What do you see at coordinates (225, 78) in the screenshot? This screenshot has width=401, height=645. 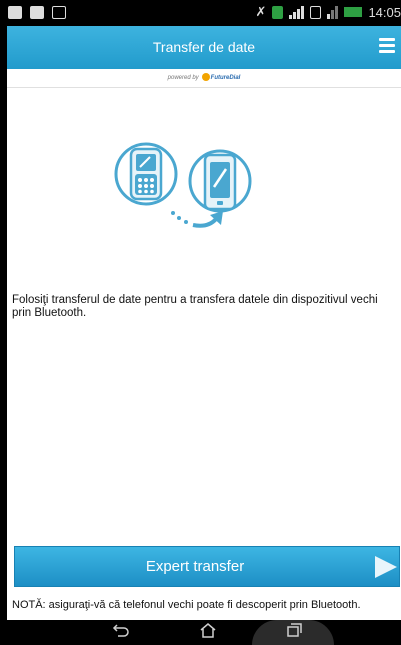 I see `powered-by-brand: FutureDial` at bounding box center [225, 78].